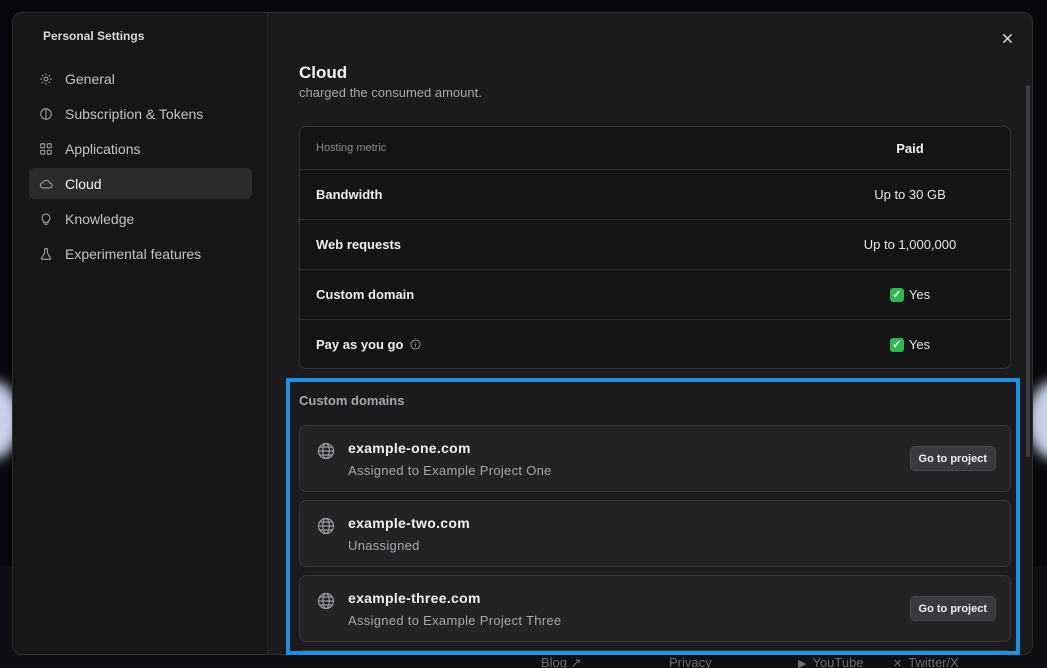 This screenshot has height=668, width=1047. What do you see at coordinates (831, 661) in the screenshot?
I see `footer-link-youtube: ▶ YouTube` at bounding box center [831, 661].